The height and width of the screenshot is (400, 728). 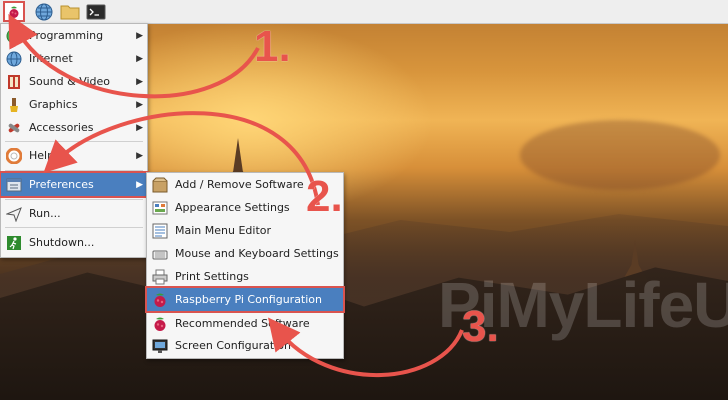 What do you see at coordinates (14, 82) in the screenshot?
I see `sound-video-icon` at bounding box center [14, 82].